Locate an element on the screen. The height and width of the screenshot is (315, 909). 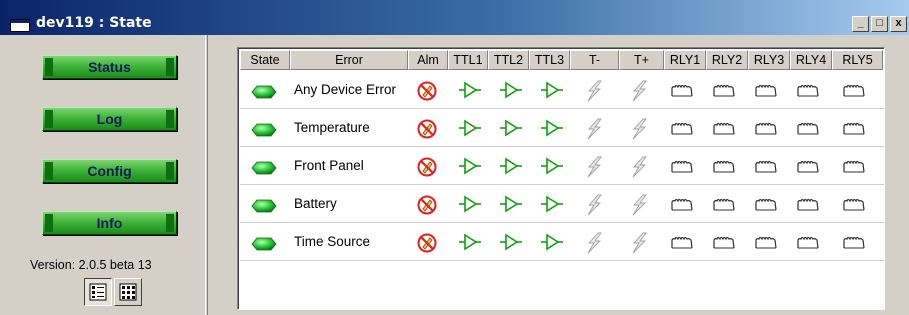
column-header-rly5: RLY5 is located at coordinates (857, 60).